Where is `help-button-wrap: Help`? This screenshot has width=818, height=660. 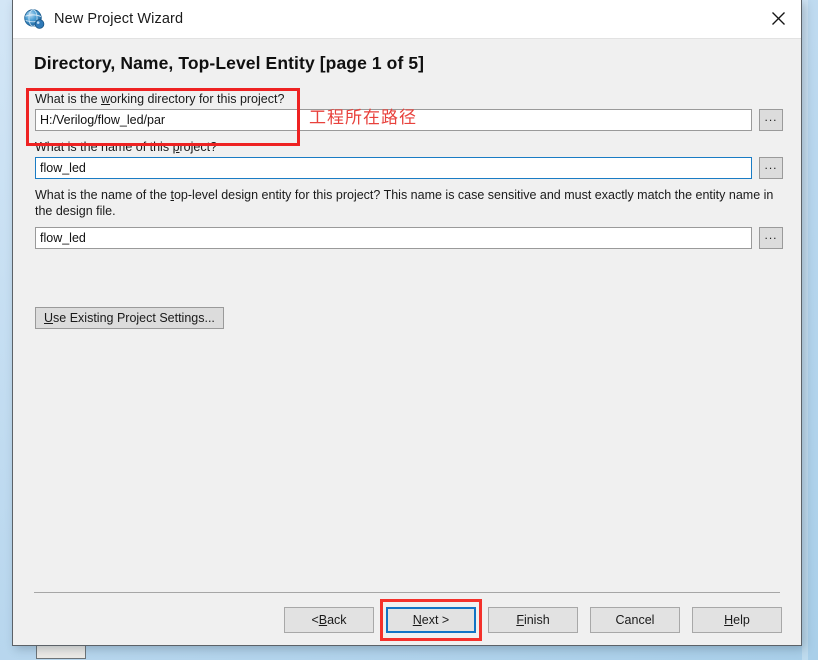 help-button-wrap: Help is located at coordinates (737, 620).